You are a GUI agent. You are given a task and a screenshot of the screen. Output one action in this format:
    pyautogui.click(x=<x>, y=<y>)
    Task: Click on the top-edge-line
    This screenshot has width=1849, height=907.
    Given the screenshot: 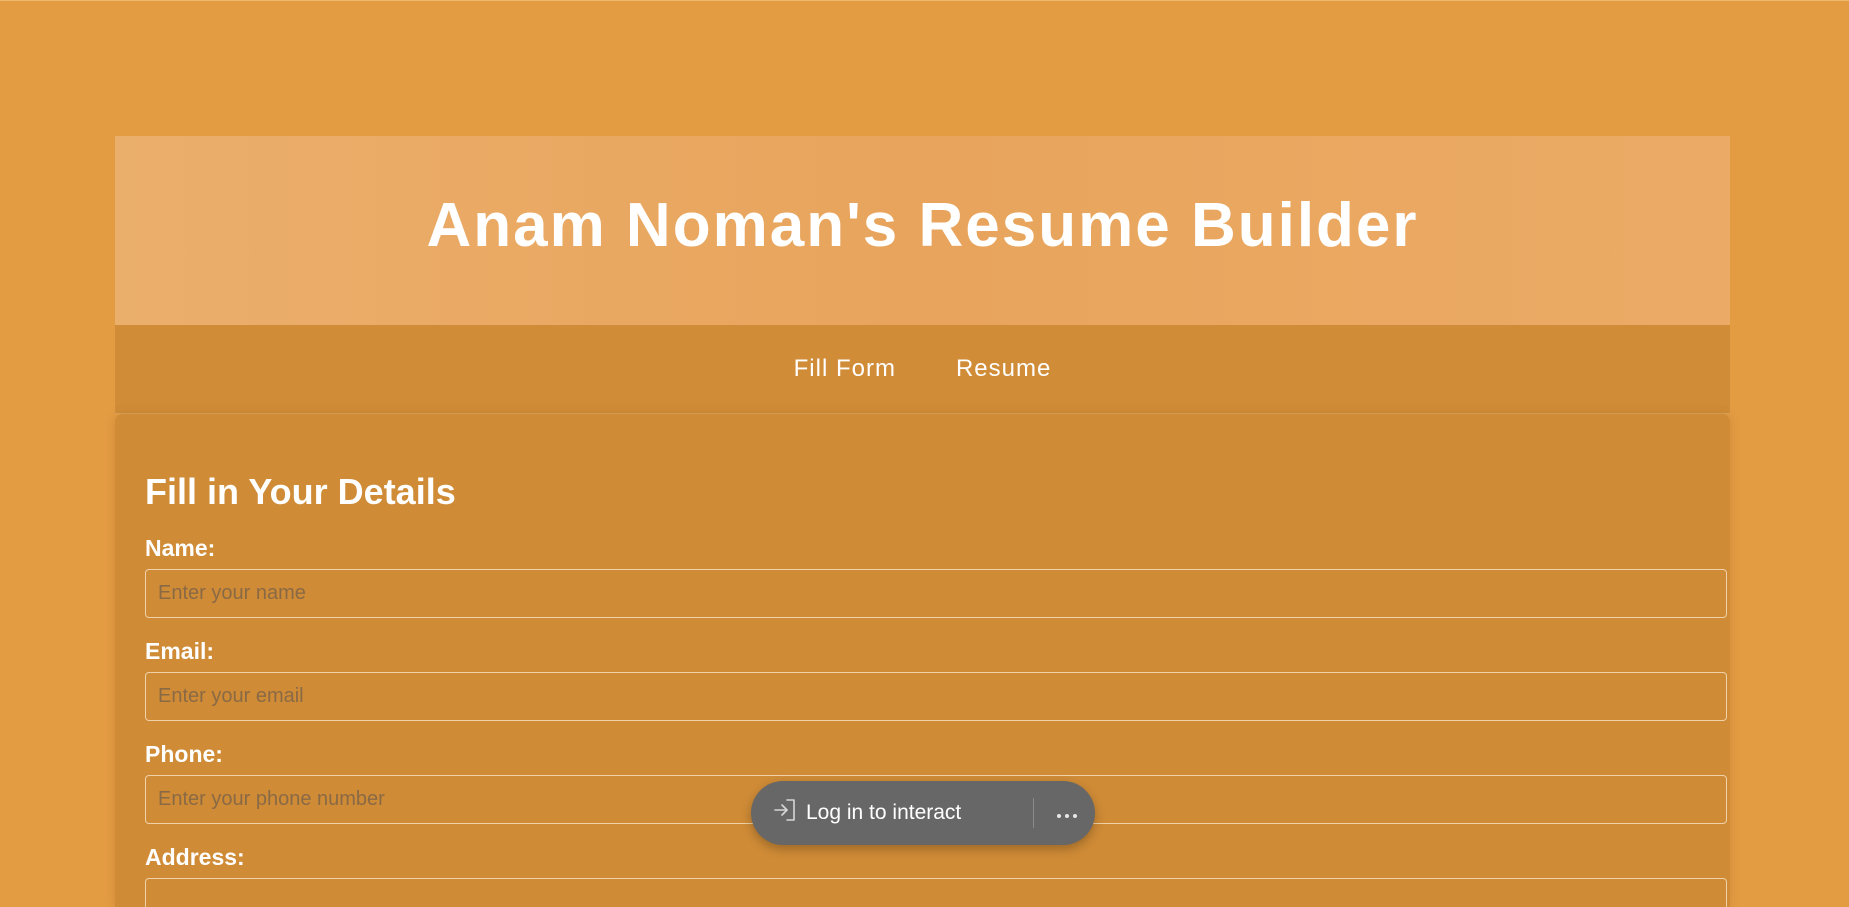 What is the action you would take?
    pyautogui.click(x=924, y=0)
    